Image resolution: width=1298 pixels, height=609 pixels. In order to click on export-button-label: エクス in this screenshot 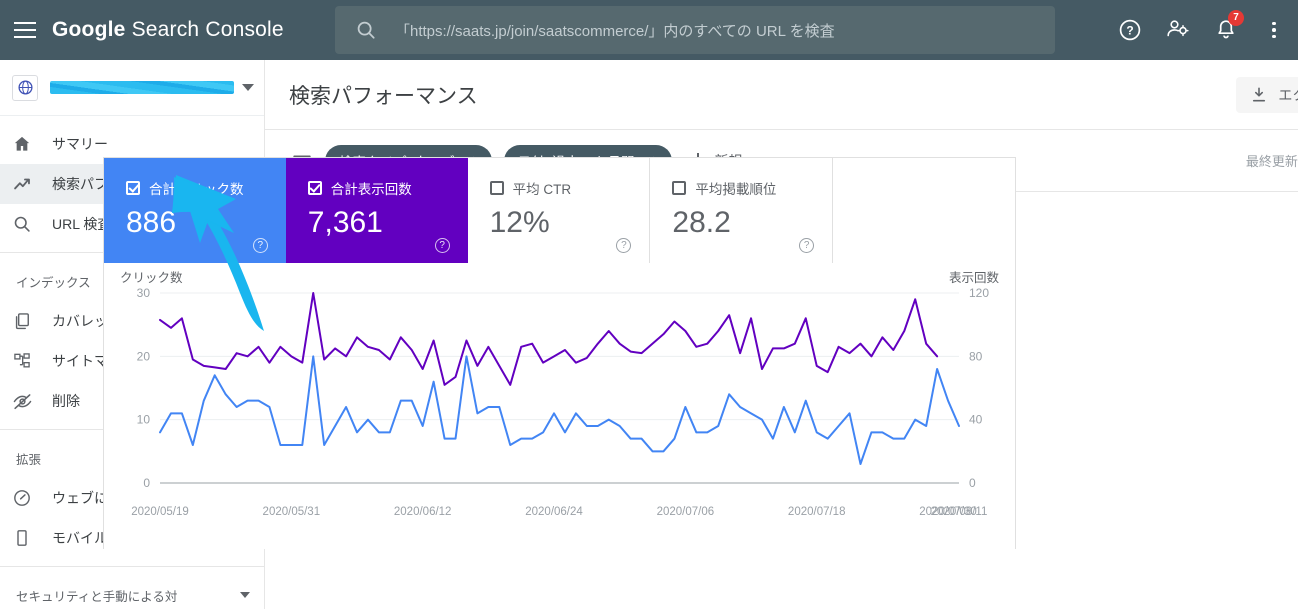, I will do `click(1288, 94)`.